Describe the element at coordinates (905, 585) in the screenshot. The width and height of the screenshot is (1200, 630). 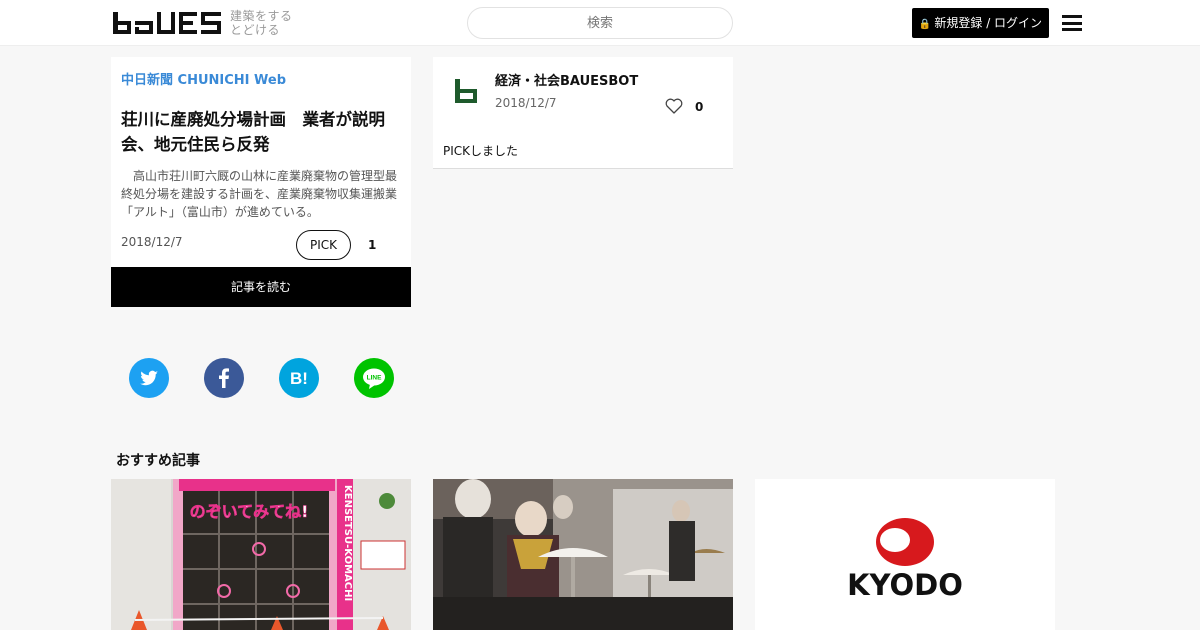
I see `thumb3-text: KYODO` at that location.